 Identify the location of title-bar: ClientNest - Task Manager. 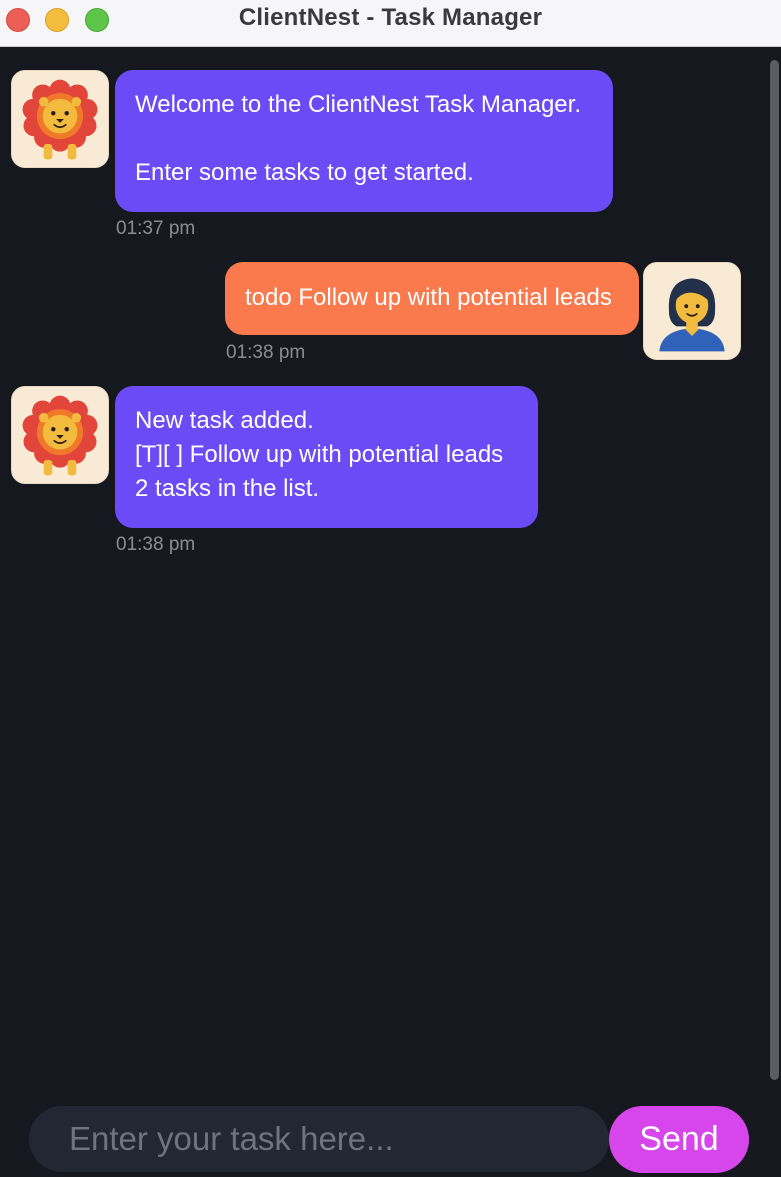
(390, 23).